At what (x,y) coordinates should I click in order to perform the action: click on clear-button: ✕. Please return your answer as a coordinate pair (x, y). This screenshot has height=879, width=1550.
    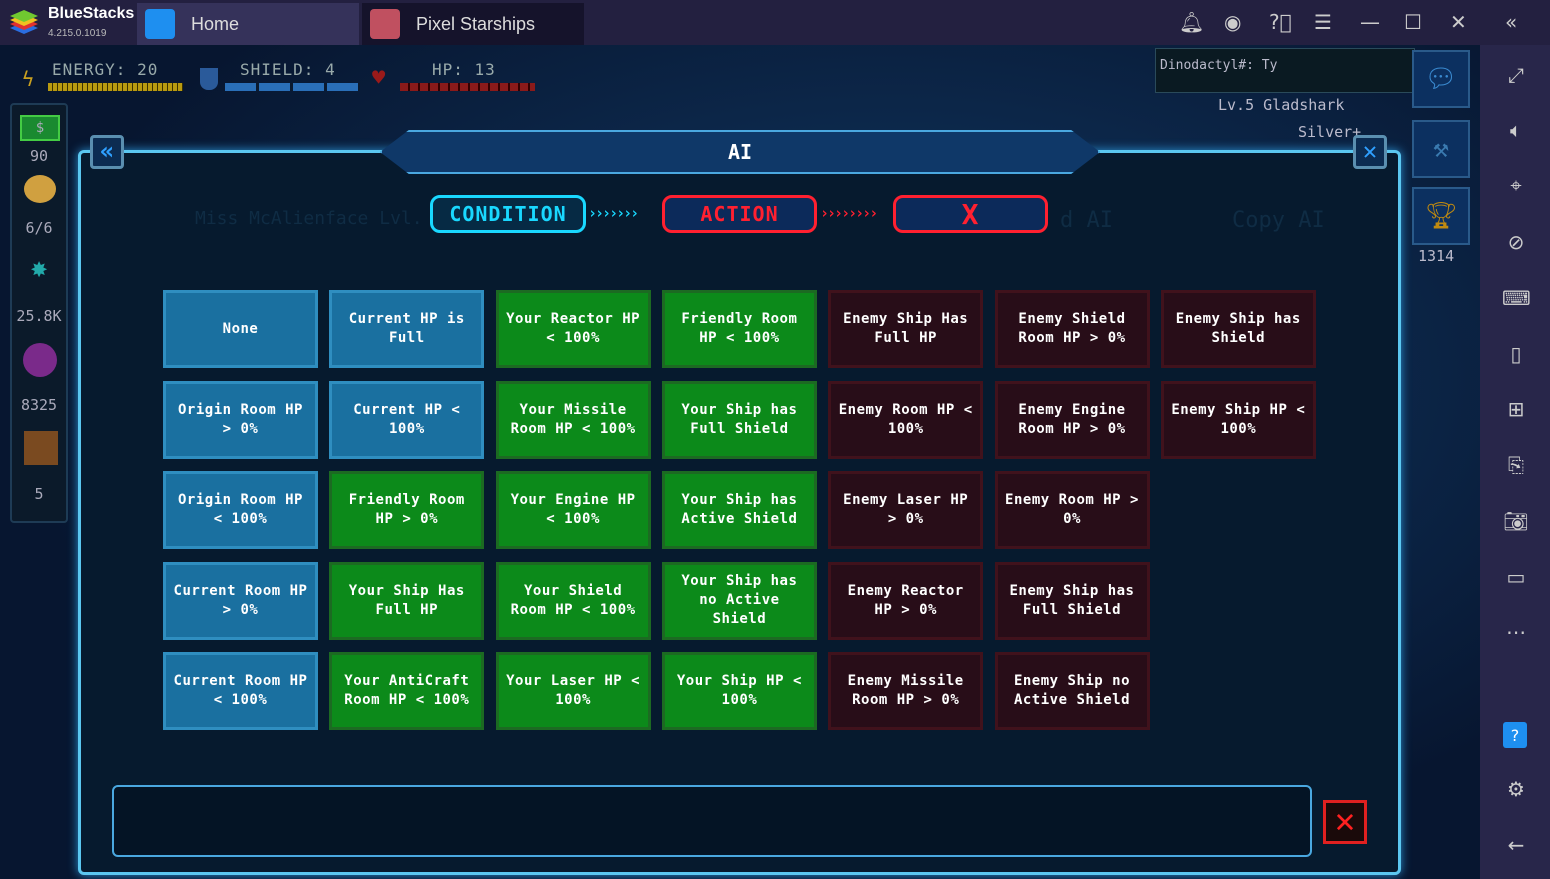
    Looking at the image, I should click on (1345, 822).